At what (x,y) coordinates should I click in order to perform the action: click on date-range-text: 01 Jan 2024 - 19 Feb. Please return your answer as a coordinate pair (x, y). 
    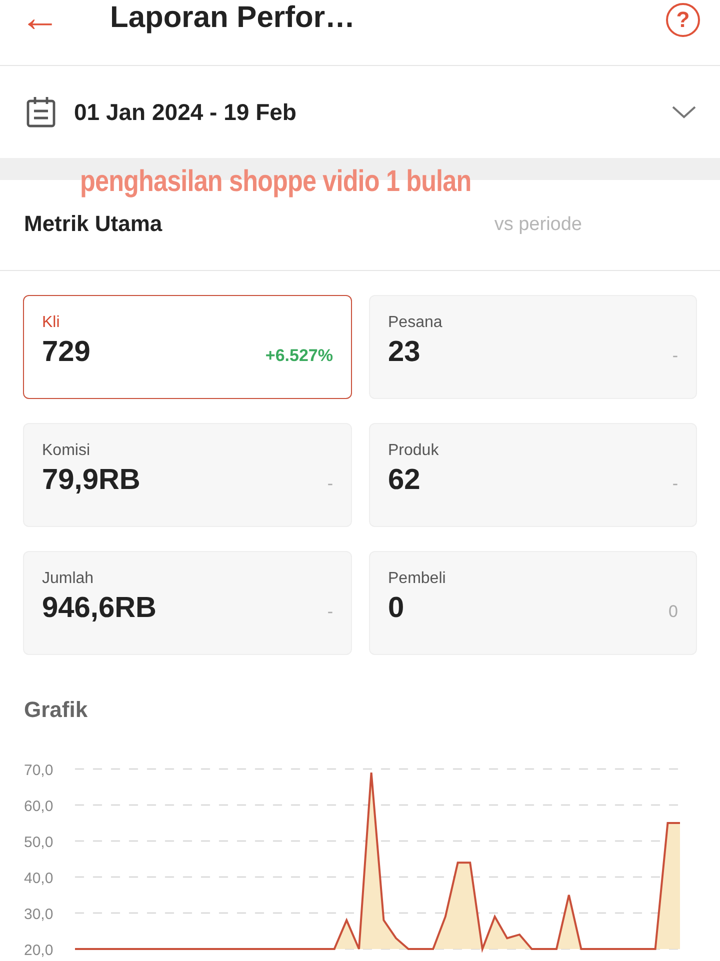
    Looking at the image, I should click on (186, 112).